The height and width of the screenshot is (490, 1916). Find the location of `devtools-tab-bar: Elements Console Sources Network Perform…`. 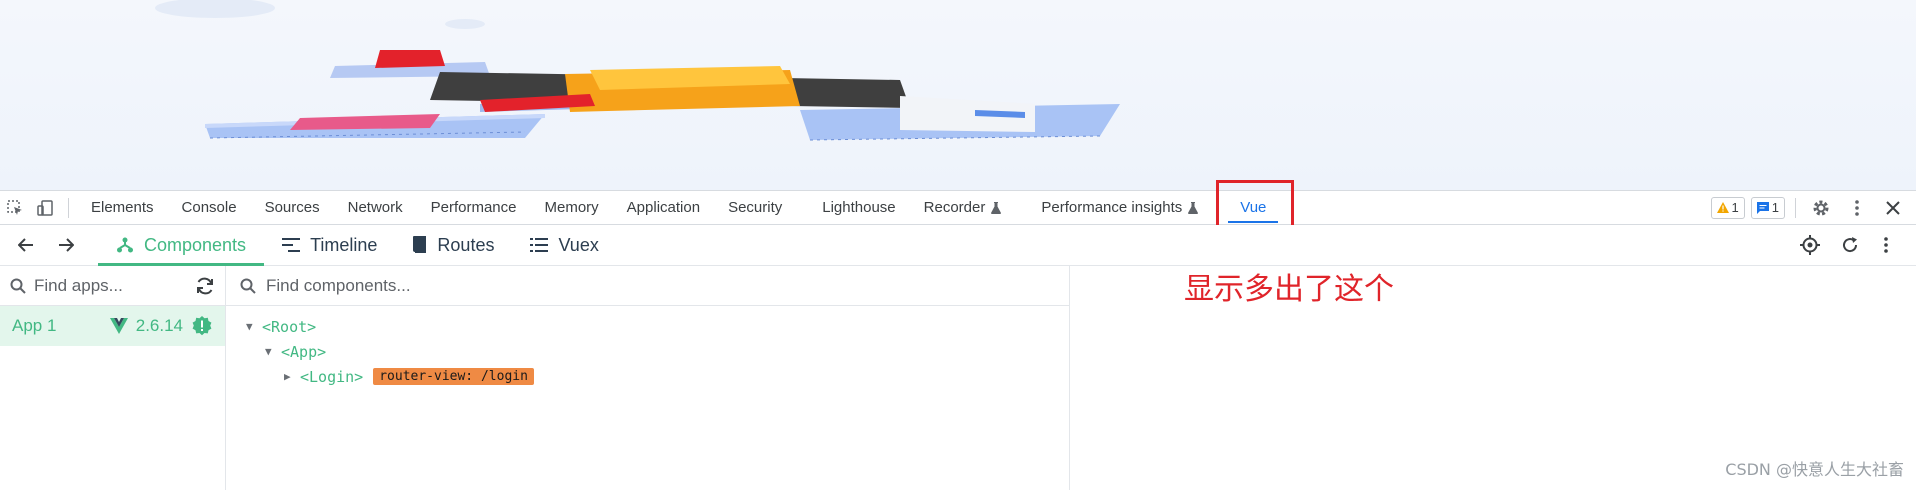

devtools-tab-bar: Elements Console Sources Network Perform… is located at coordinates (958, 207).